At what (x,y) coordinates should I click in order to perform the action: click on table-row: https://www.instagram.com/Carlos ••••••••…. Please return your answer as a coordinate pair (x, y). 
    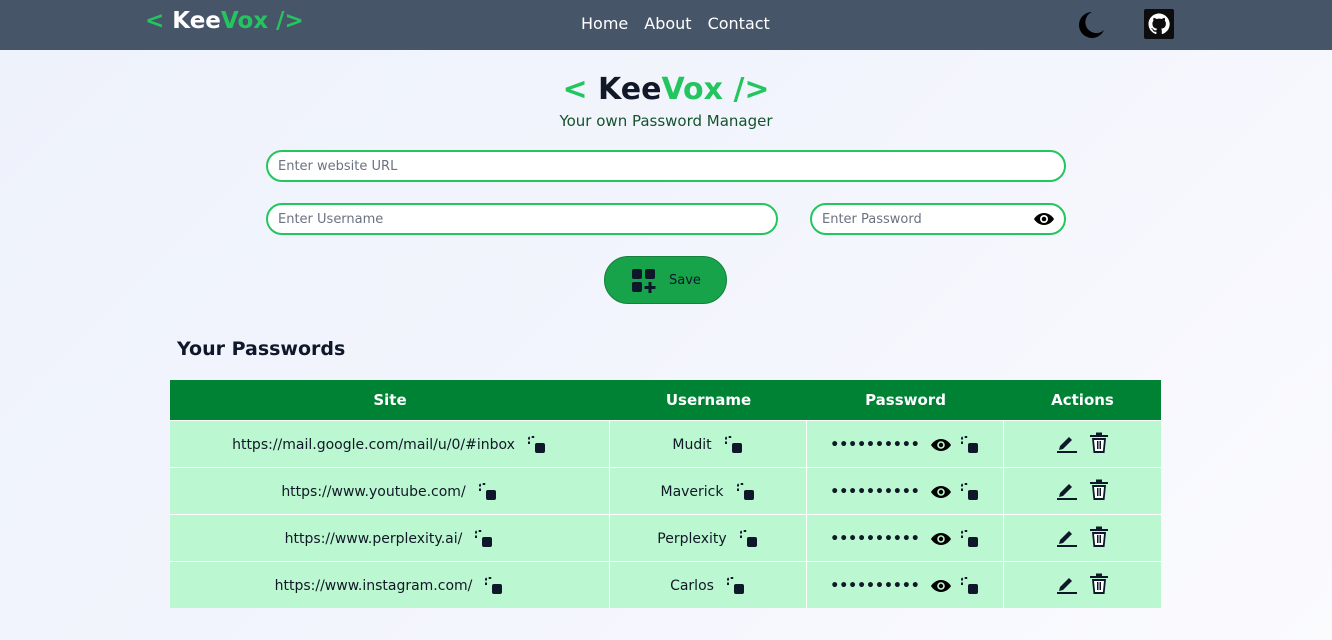
    Looking at the image, I should click on (665, 584).